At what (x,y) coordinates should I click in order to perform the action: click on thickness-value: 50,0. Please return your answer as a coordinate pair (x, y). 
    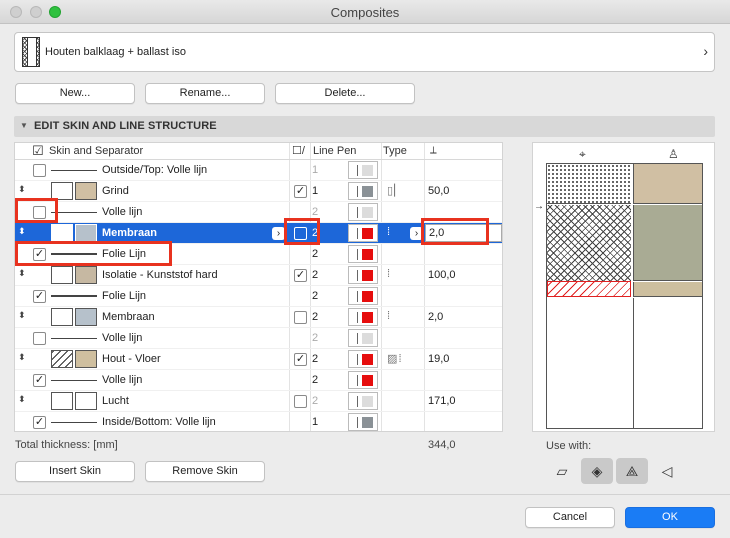
    Looking at the image, I should click on (438, 191).